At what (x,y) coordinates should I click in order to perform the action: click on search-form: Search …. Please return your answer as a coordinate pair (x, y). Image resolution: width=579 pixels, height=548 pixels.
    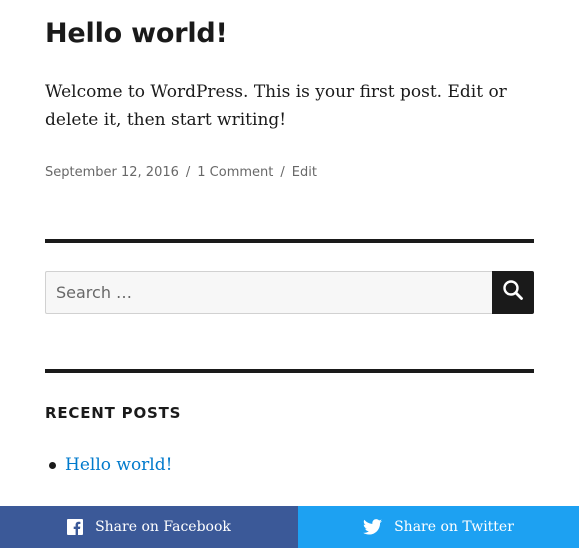
    Looking at the image, I should click on (289, 292).